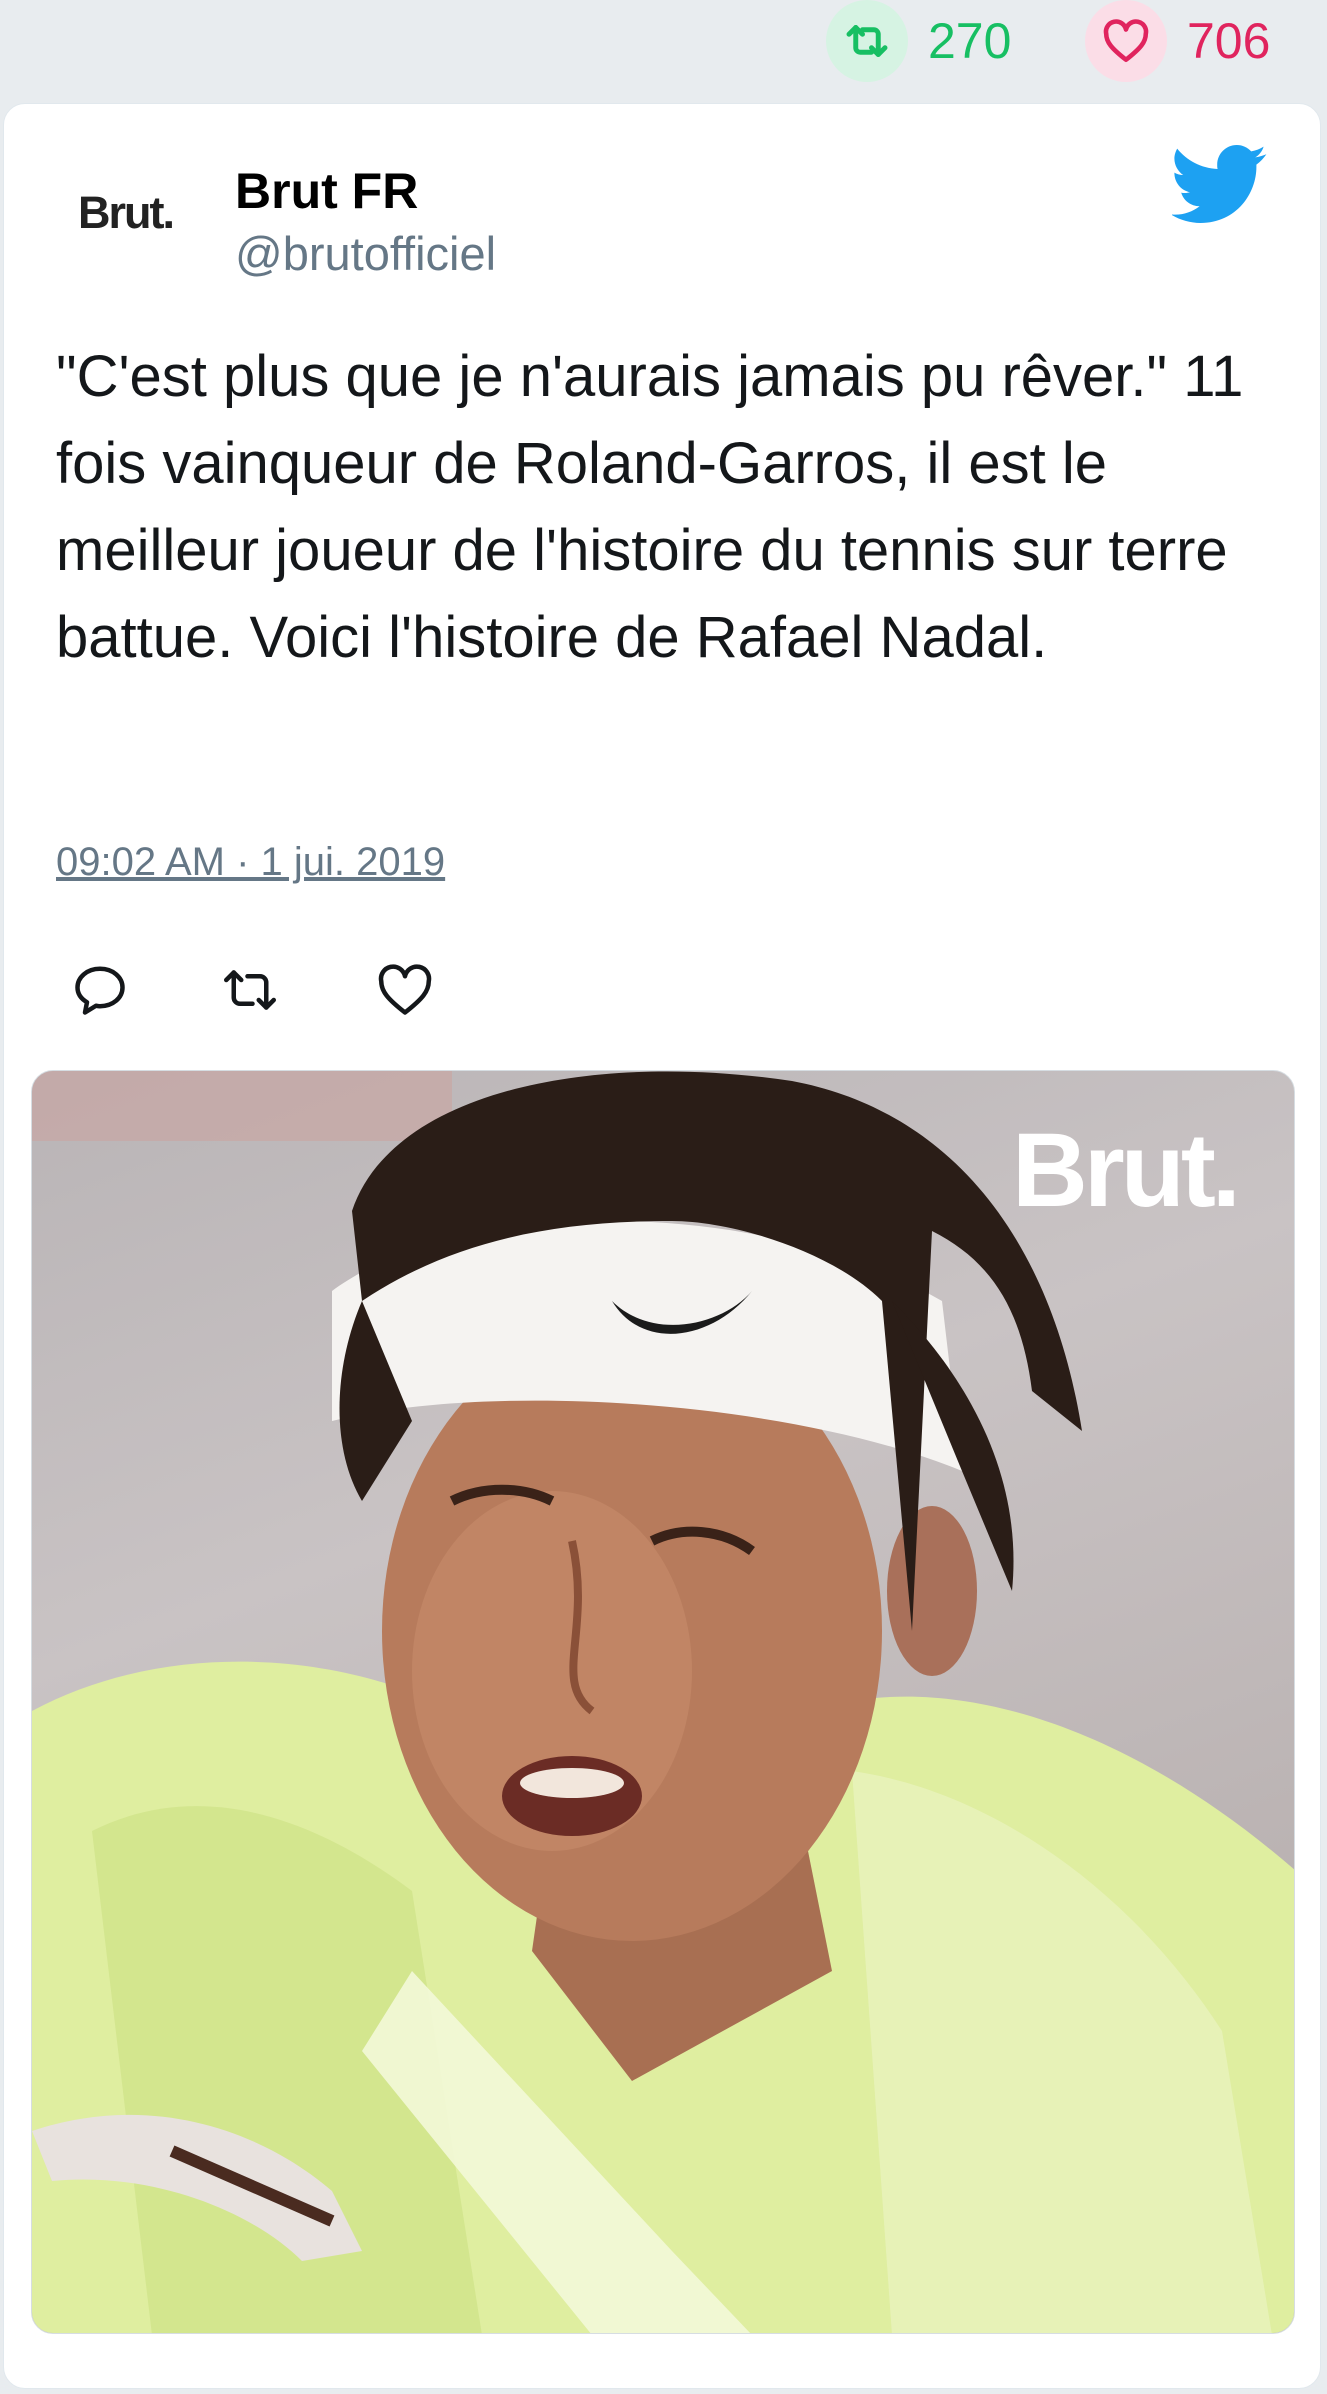 Image resolution: width=1327 pixels, height=2394 pixels. I want to click on brut-watermark: Brut., so click(1126, 1170).